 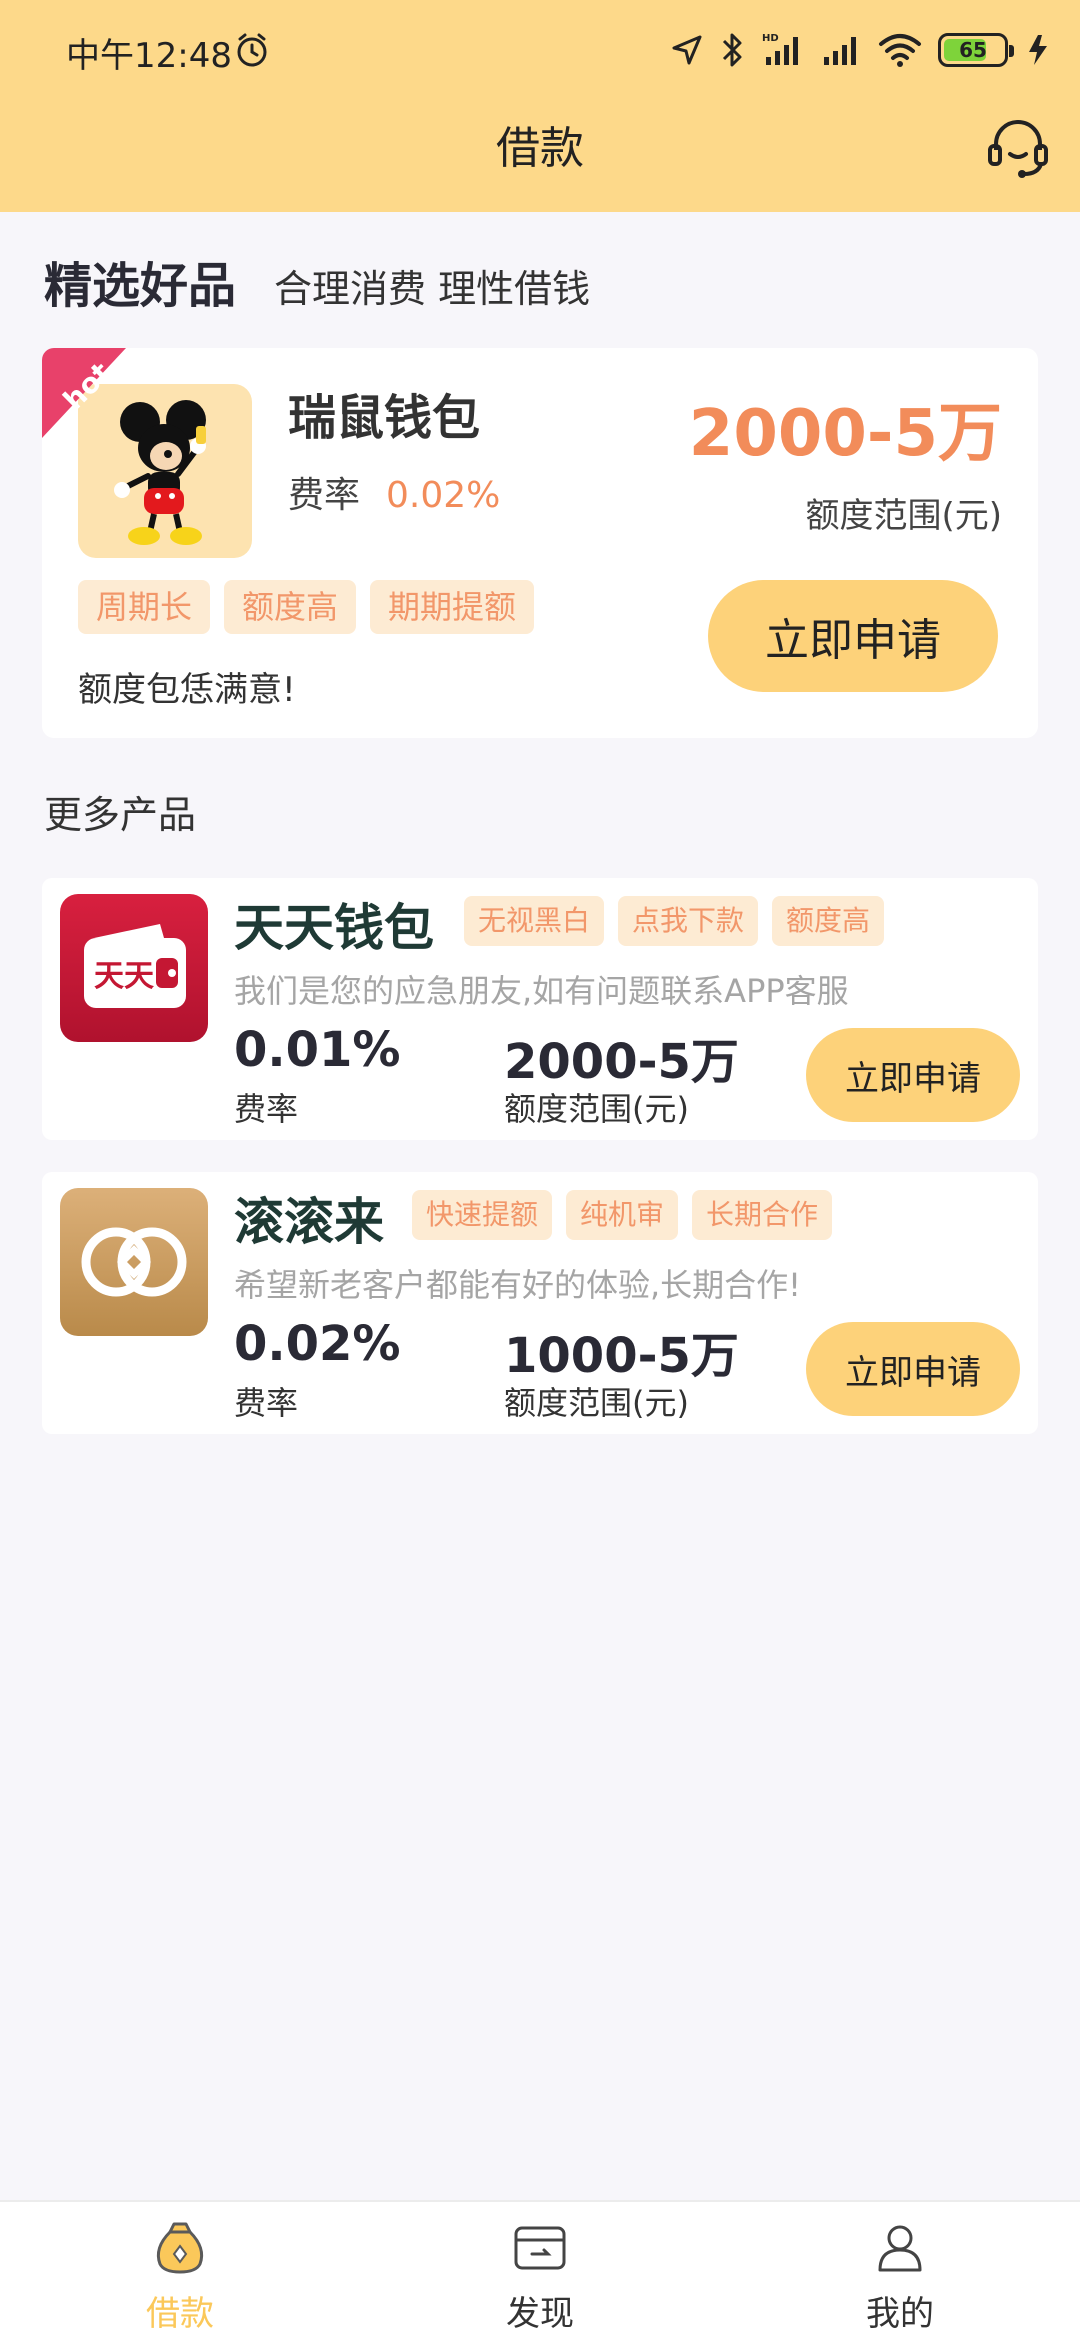 What do you see at coordinates (1018, 148) in the screenshot?
I see `customer-service-icon` at bounding box center [1018, 148].